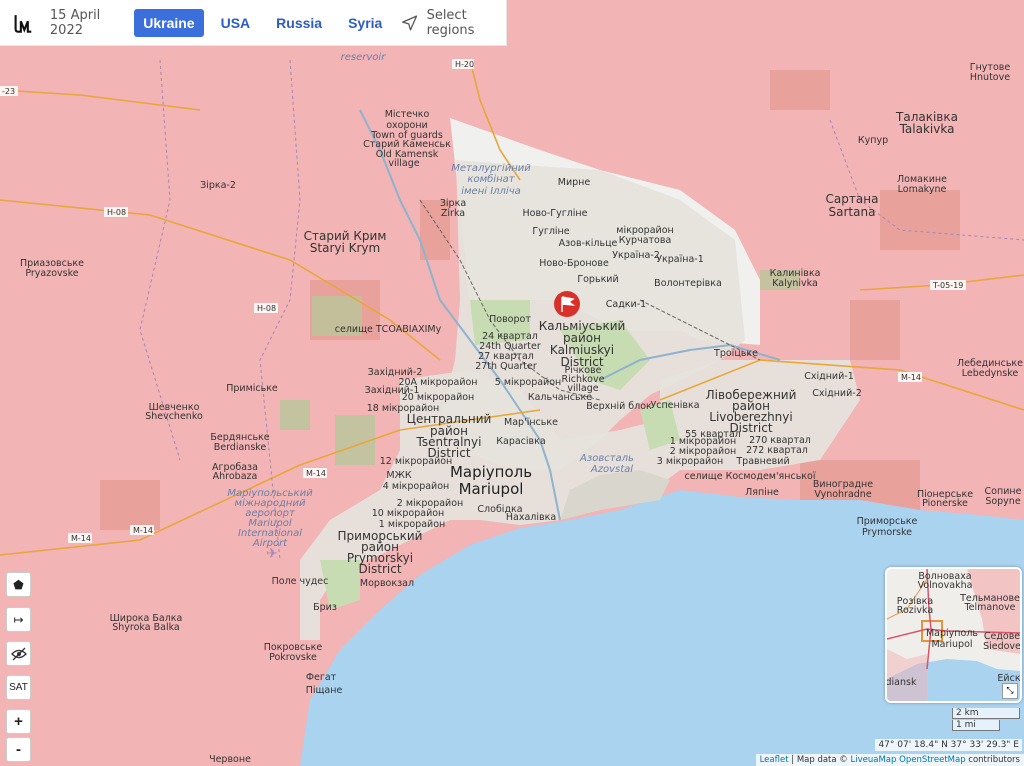  I want to click on label-troitske: Троїцьке, so click(735, 353).